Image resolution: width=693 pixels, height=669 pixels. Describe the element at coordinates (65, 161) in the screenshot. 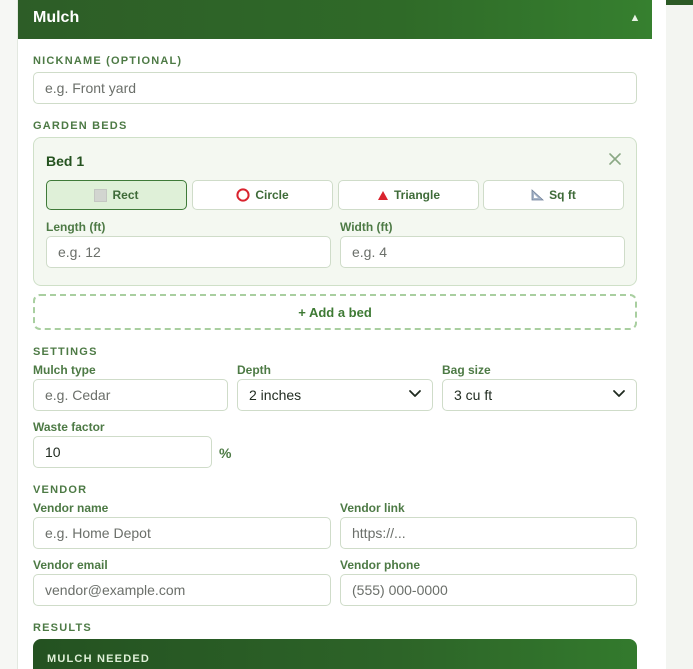

I see `bed-title: Bed 1` at that location.